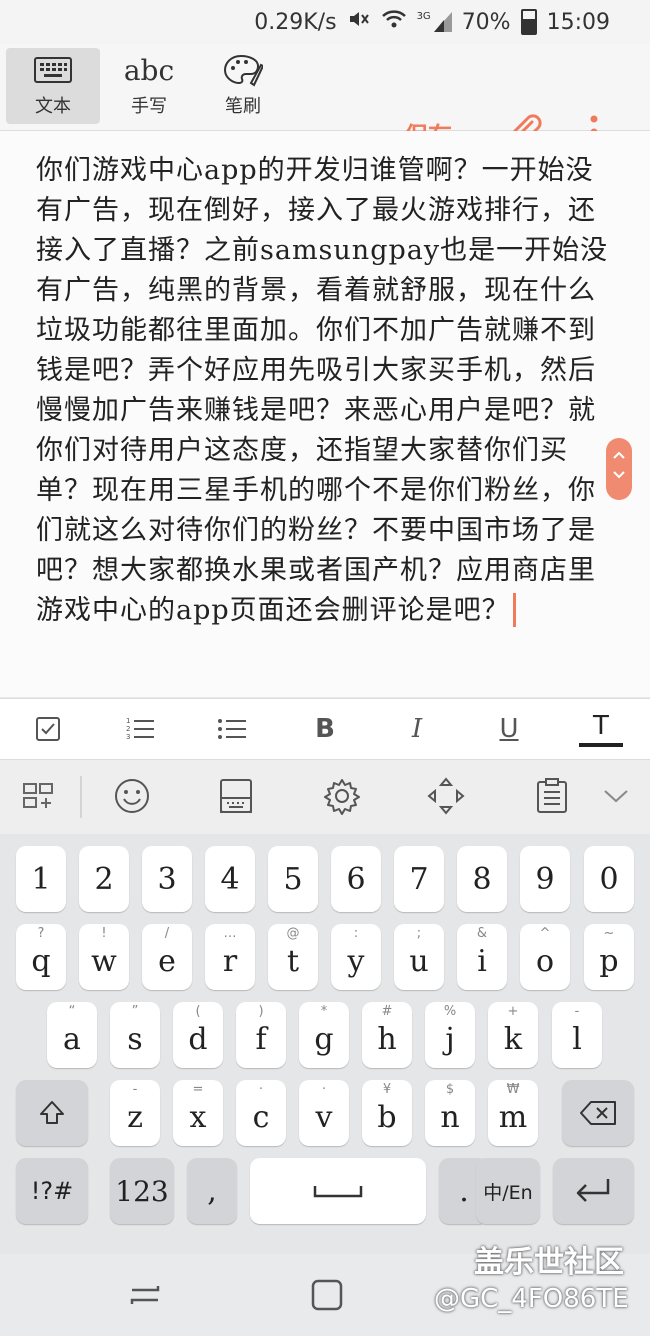 This screenshot has width=650, height=1336. I want to click on gear-icon, so click(342, 796).